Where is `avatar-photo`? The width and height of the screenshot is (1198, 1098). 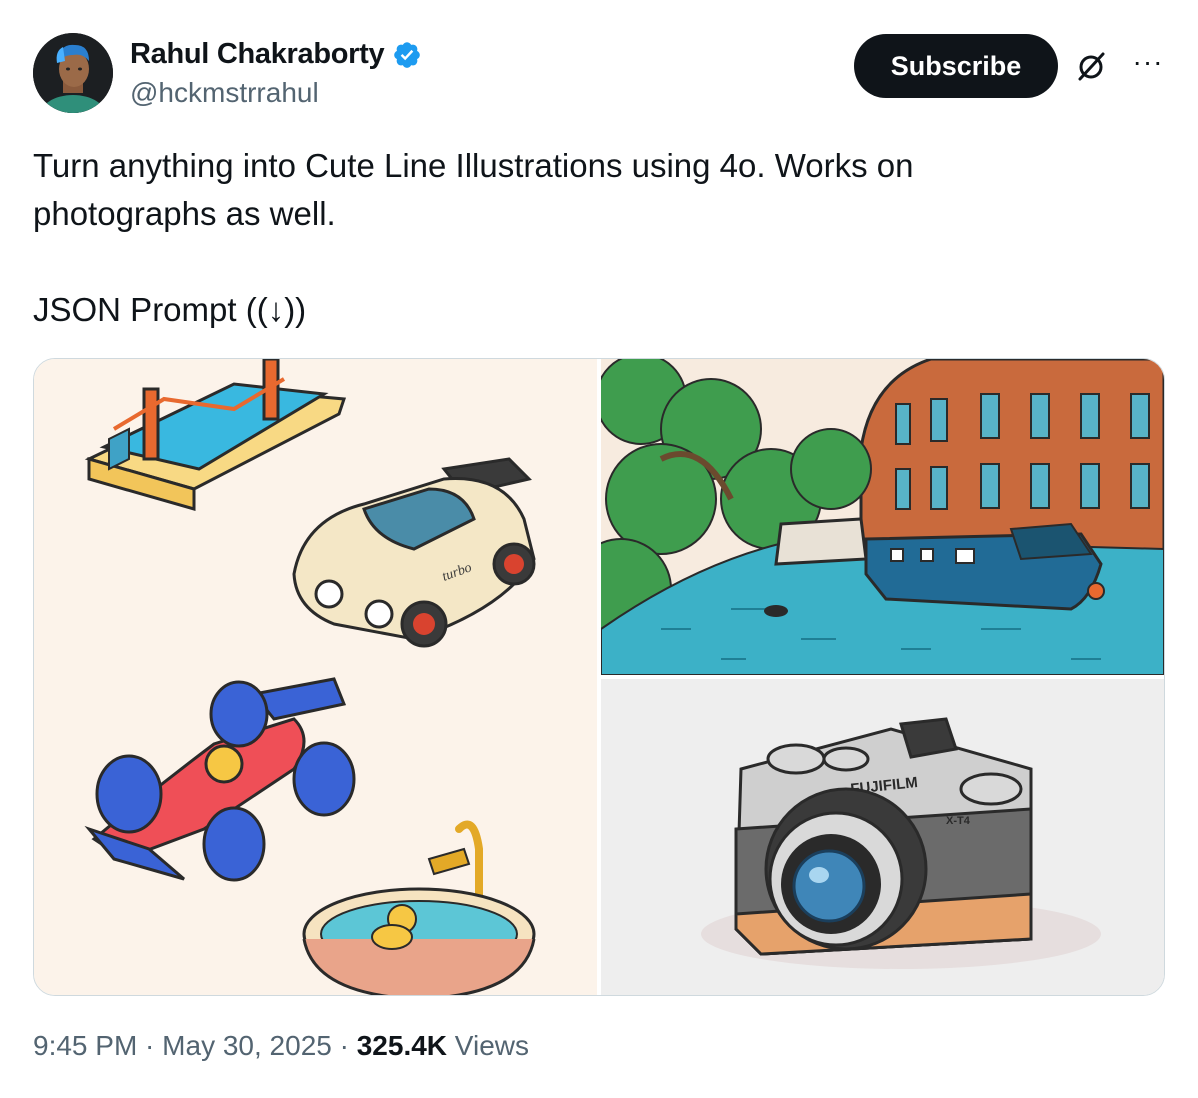 avatar-photo is located at coordinates (73, 73).